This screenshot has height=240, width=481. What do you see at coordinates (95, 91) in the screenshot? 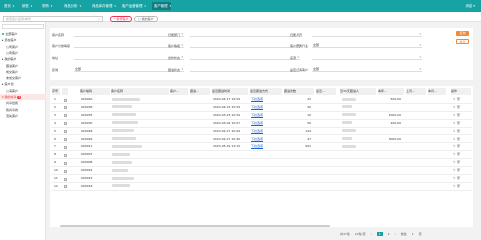
I see `table-header-cell: 客户编码` at bounding box center [95, 91].